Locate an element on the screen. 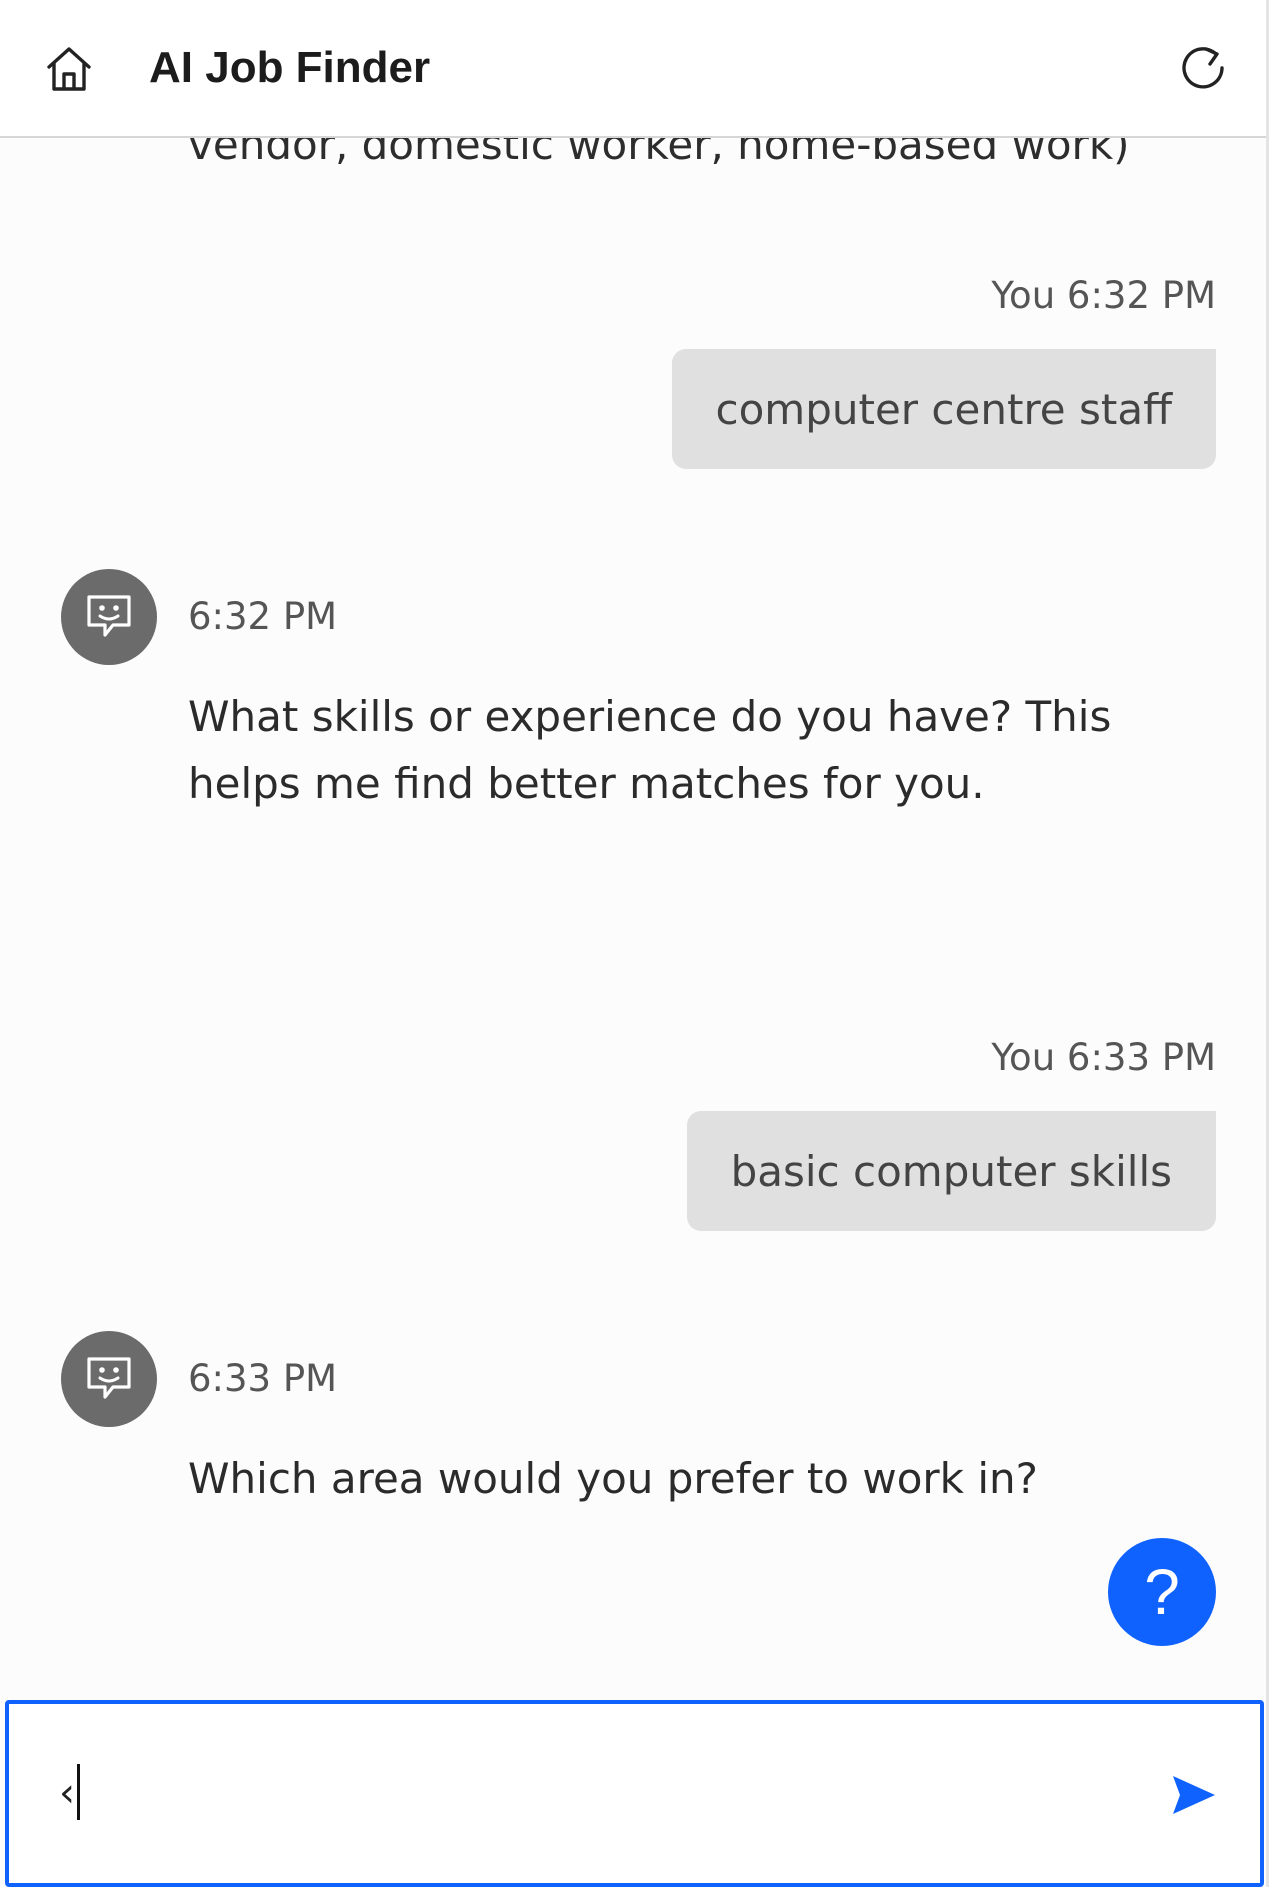  user-message-bubble: basic computer skills is located at coordinates (951, 1171).